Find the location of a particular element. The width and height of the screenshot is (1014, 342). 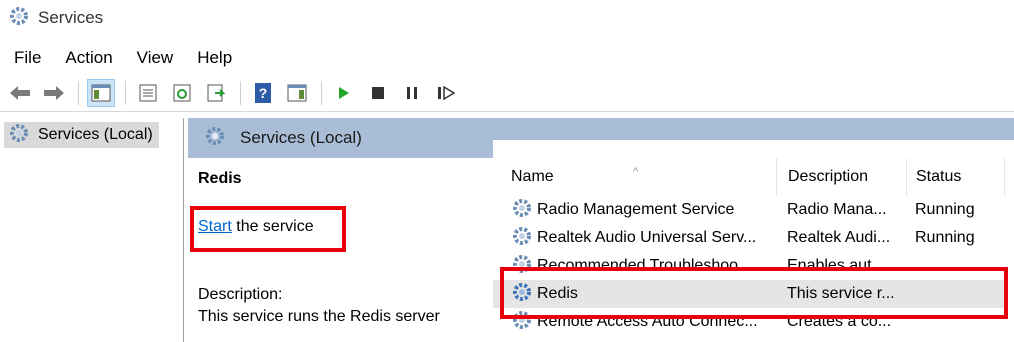

column-header-description: Description is located at coordinates (841, 177).